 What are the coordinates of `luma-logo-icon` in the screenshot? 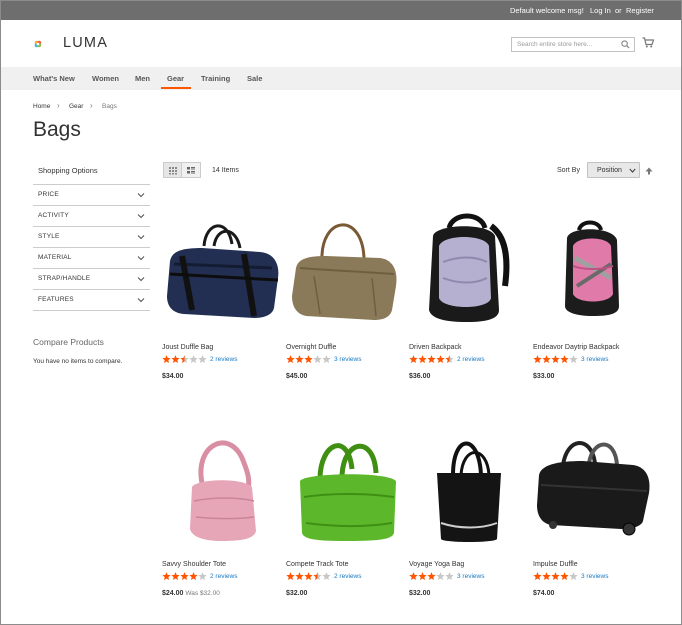 It's located at (47, 44).